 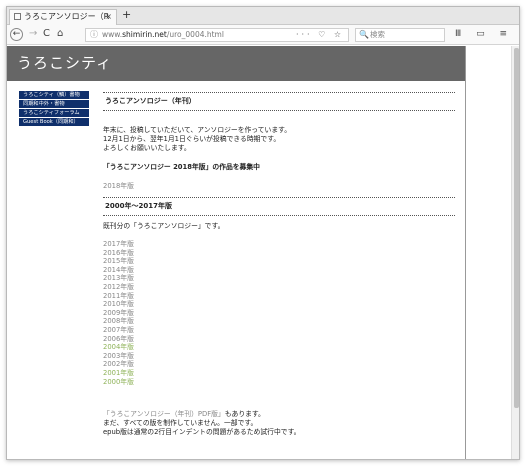 What do you see at coordinates (192, 139) in the screenshot?
I see `intro-line: 12月1日から、翌年1月1日ぐらいが投稿できる時期です。` at bounding box center [192, 139].